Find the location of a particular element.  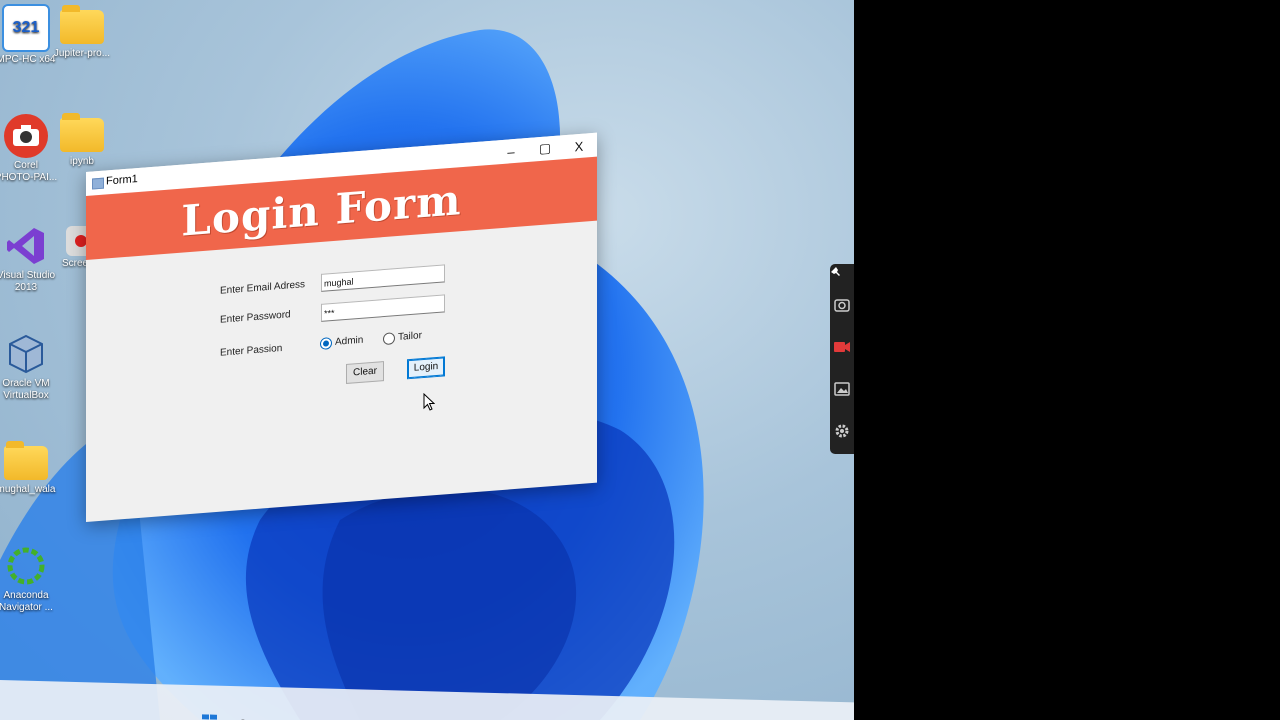

close-button: X is located at coordinates (579, 146).